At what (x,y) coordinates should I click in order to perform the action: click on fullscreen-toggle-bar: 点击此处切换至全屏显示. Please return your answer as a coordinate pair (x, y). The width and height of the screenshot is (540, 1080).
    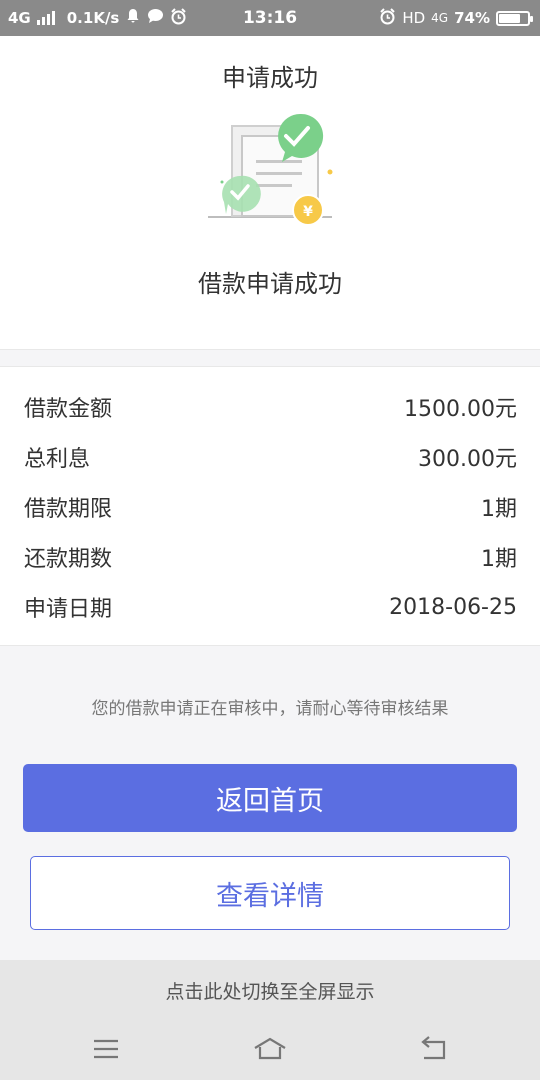
    Looking at the image, I should click on (270, 990).